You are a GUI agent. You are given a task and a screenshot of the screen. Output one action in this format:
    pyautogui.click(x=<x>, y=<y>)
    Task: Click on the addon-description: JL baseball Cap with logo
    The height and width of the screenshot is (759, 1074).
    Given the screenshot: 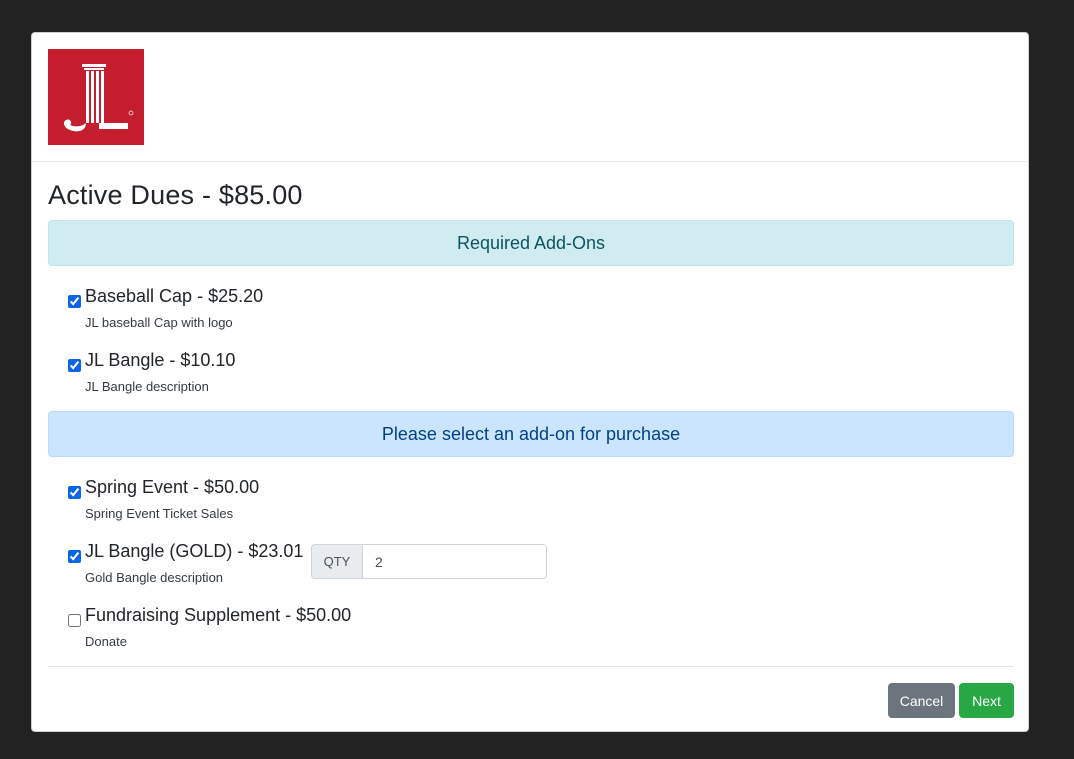 What is the action you would take?
    pyautogui.click(x=159, y=322)
    